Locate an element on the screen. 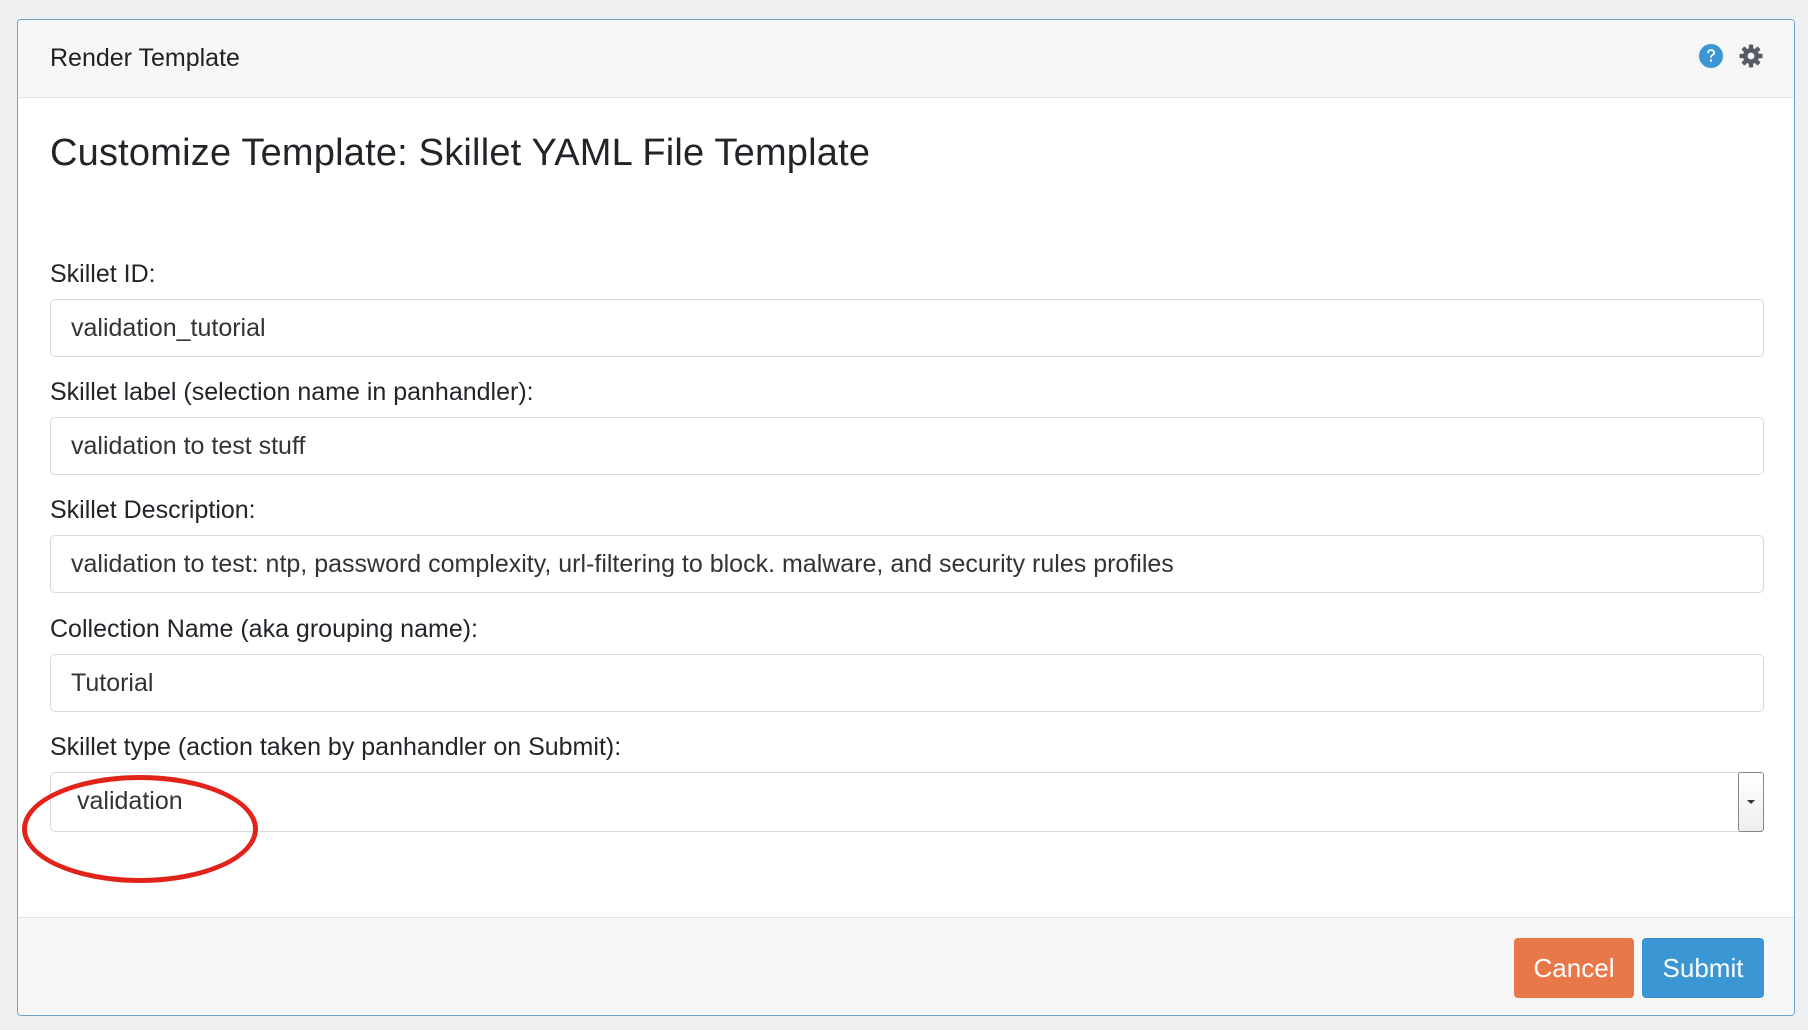  skillet-description-input is located at coordinates (907, 564).